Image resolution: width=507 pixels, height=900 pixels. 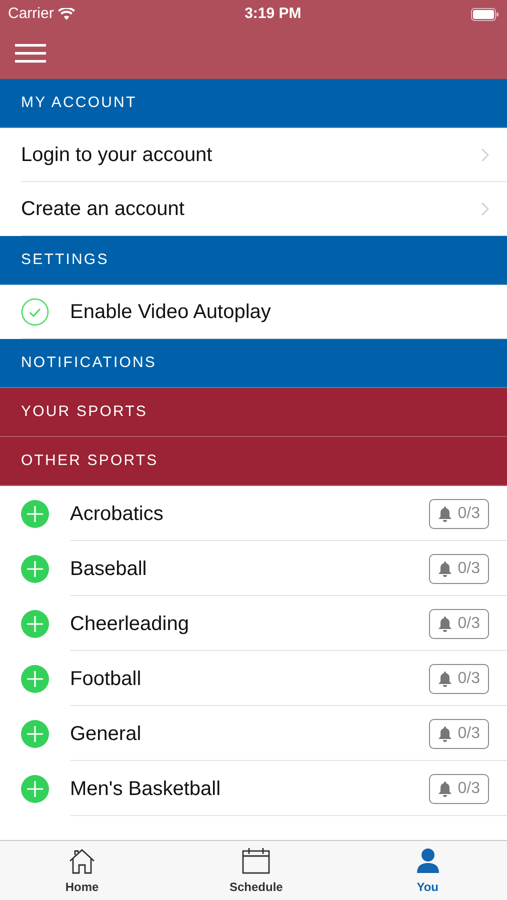 I want to click on tab: Schedule, so click(x=256, y=870).